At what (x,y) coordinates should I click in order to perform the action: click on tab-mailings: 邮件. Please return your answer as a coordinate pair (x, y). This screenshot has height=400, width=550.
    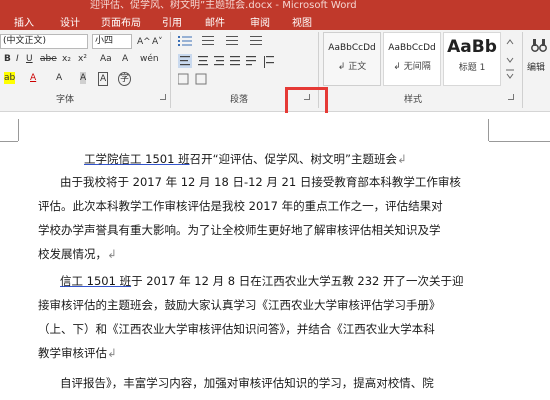
    Looking at the image, I should click on (215, 21).